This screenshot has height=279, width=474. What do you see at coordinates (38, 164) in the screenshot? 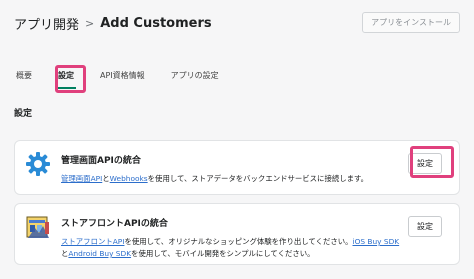
I see `gear-icon` at bounding box center [38, 164].